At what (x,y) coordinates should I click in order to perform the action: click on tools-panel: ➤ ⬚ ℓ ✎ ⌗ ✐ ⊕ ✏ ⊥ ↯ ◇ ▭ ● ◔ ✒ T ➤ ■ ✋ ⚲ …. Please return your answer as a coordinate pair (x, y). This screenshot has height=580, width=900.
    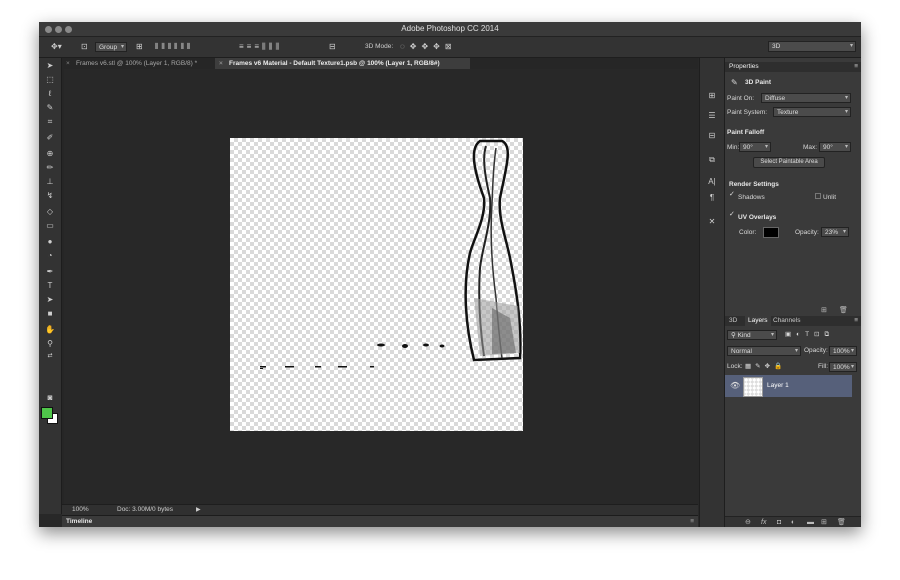
    Looking at the image, I should click on (50, 286).